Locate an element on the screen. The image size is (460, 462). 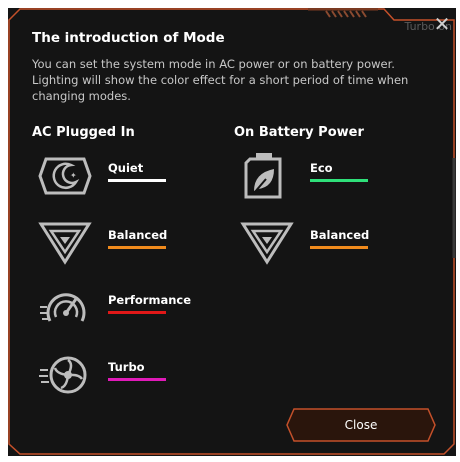
battery-mode-eco: Eco is located at coordinates (335, 177).